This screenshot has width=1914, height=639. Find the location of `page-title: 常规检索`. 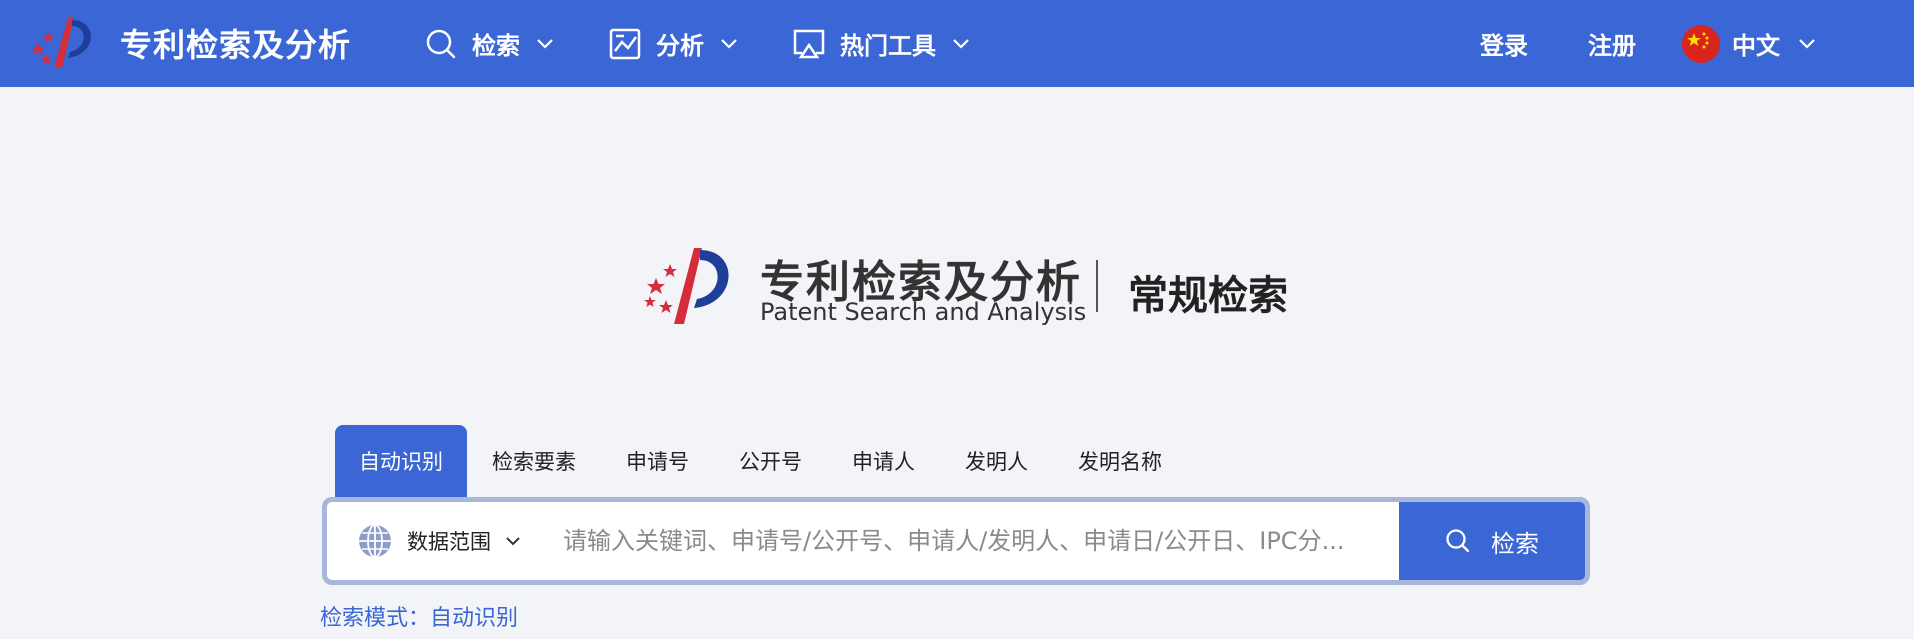

page-title: 常规检索 is located at coordinates (1208, 296).